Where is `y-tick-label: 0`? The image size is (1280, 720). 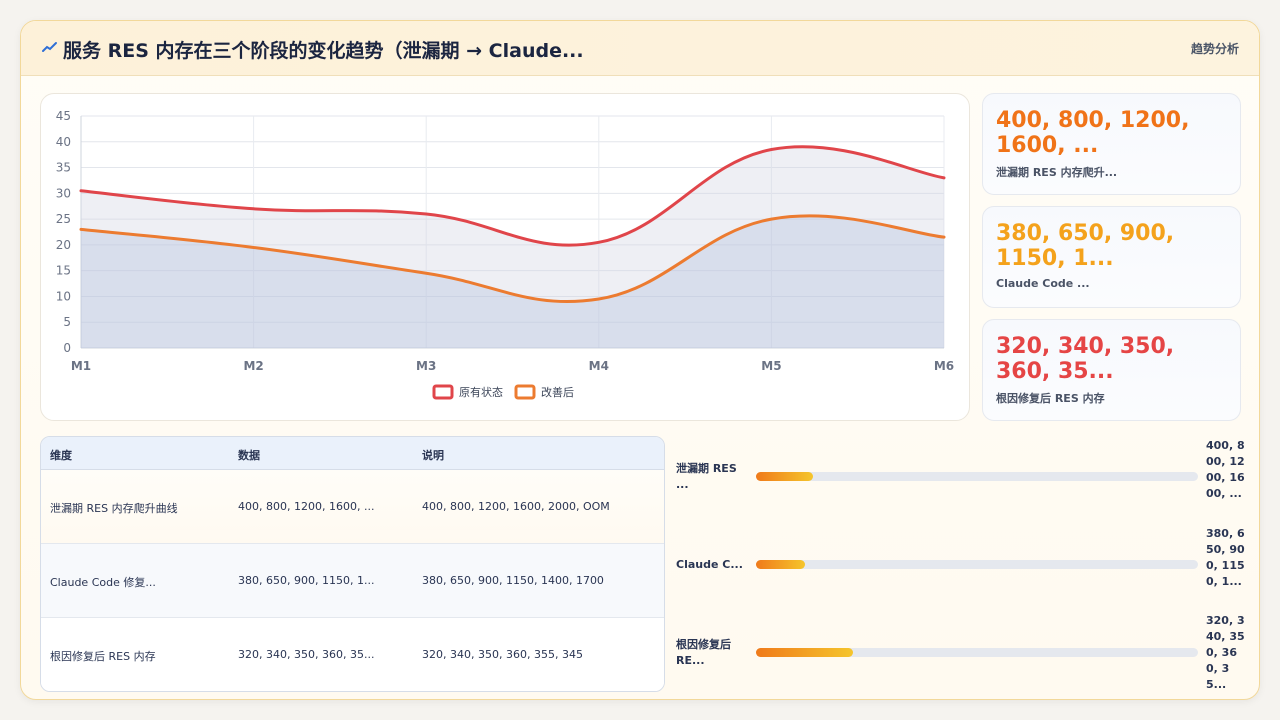 y-tick-label: 0 is located at coordinates (67, 348).